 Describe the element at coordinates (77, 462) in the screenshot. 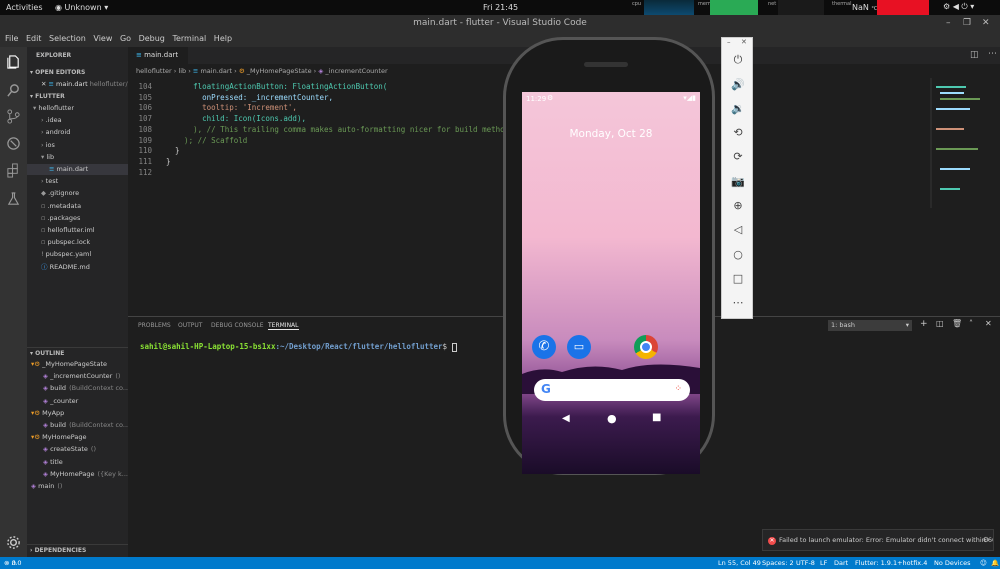

I see `outline-item: ◈ title` at that location.